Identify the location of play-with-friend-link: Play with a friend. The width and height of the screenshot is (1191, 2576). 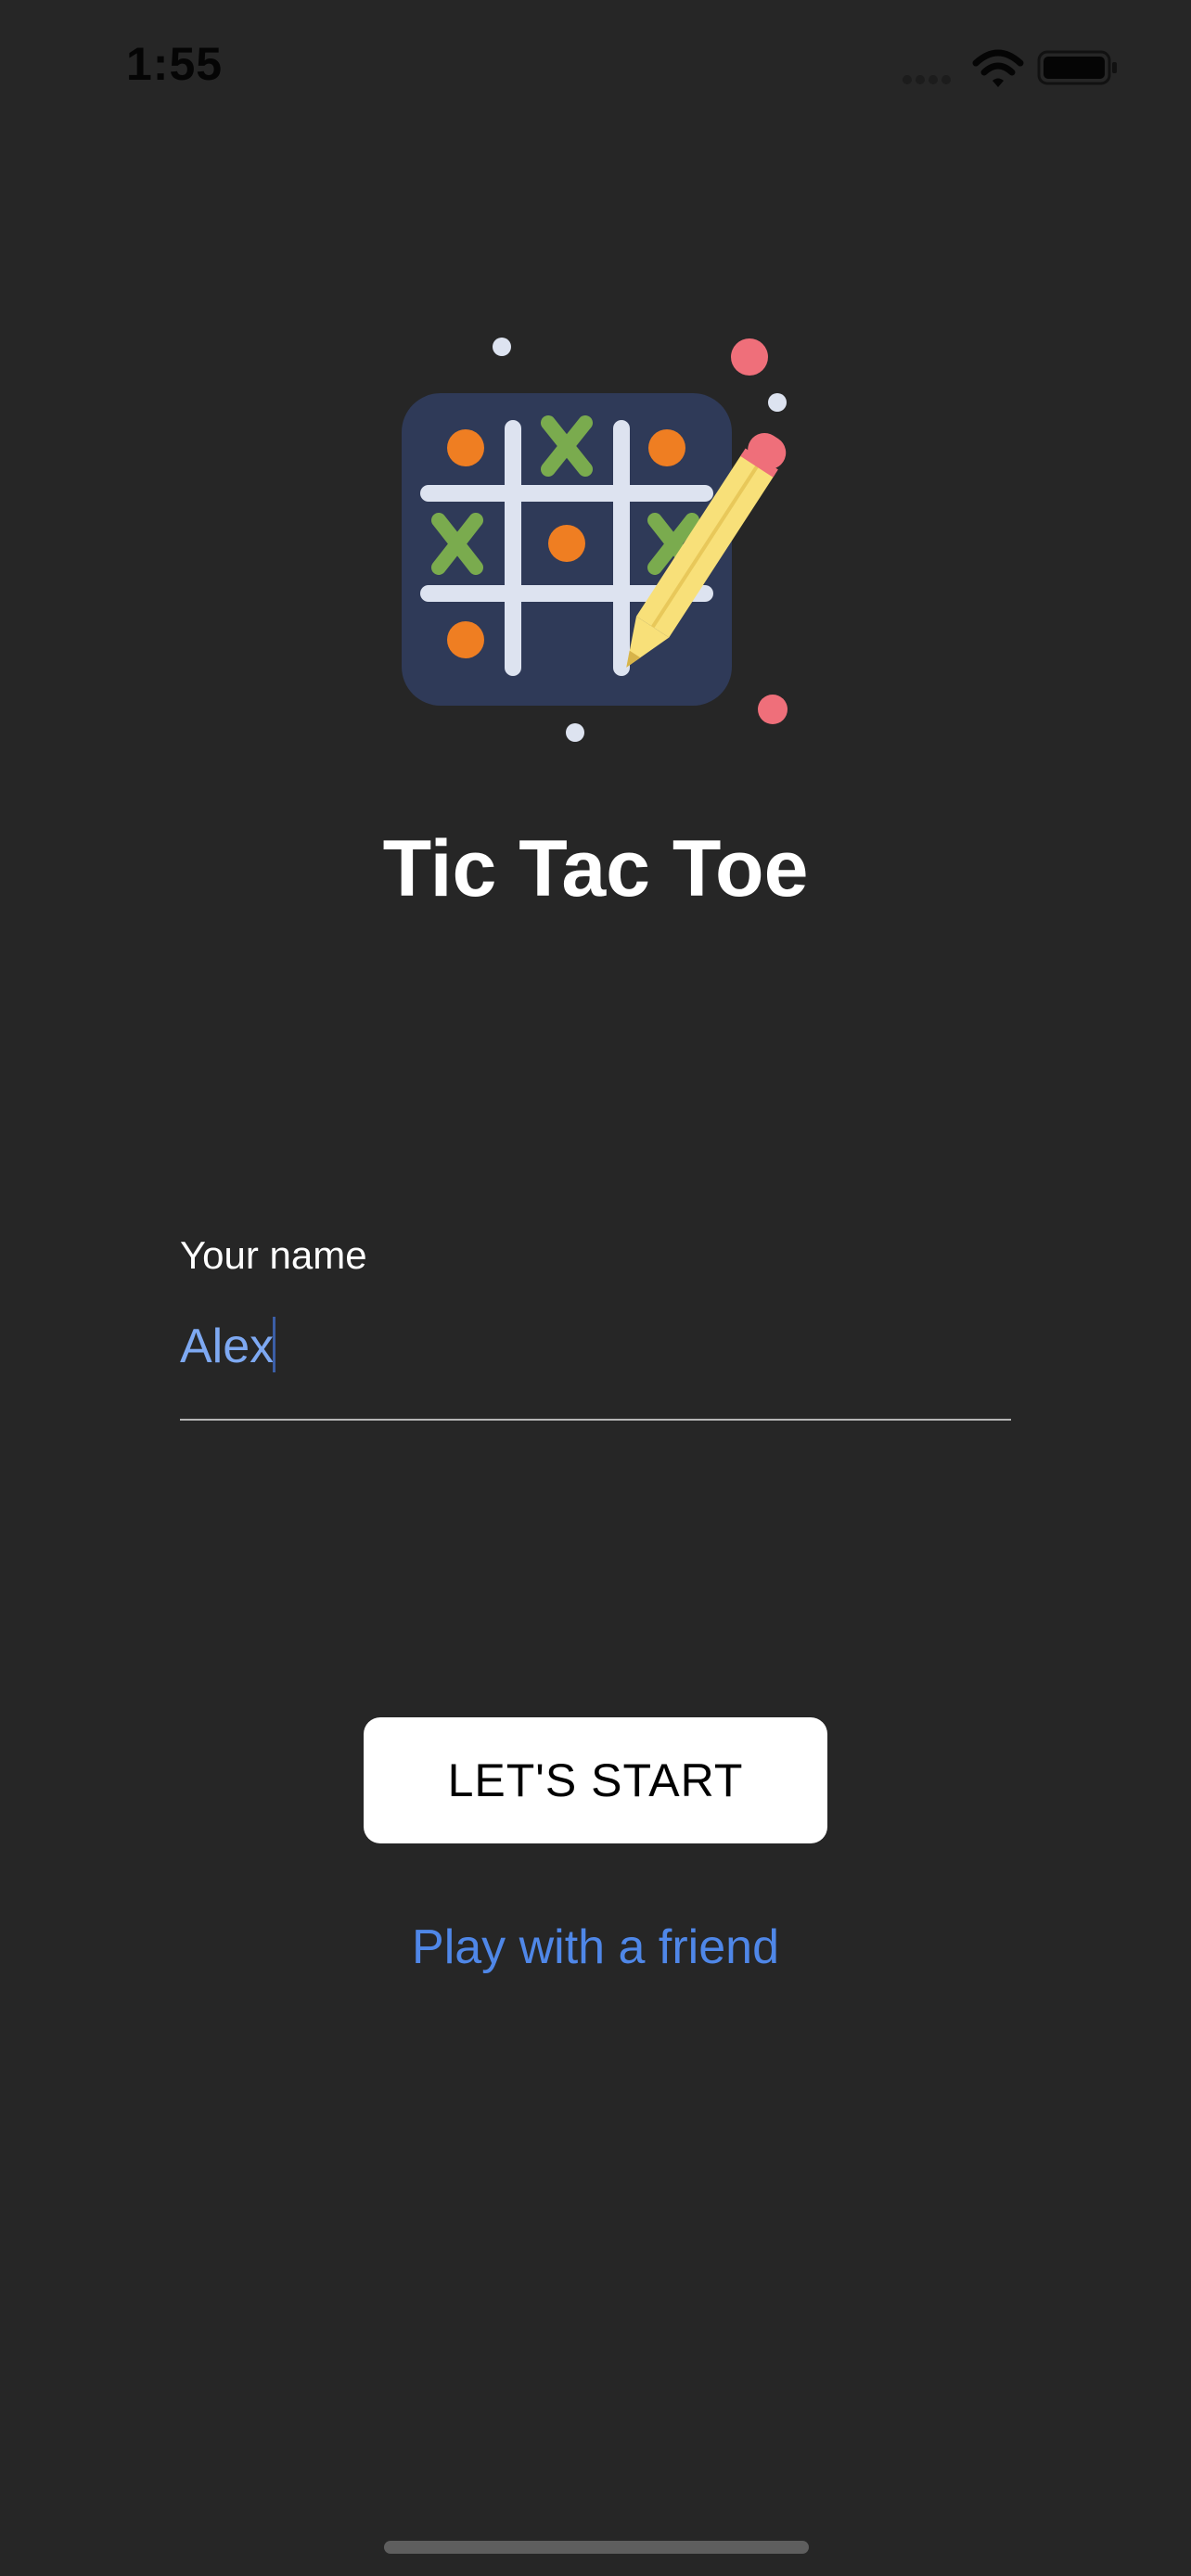
(595, 1947).